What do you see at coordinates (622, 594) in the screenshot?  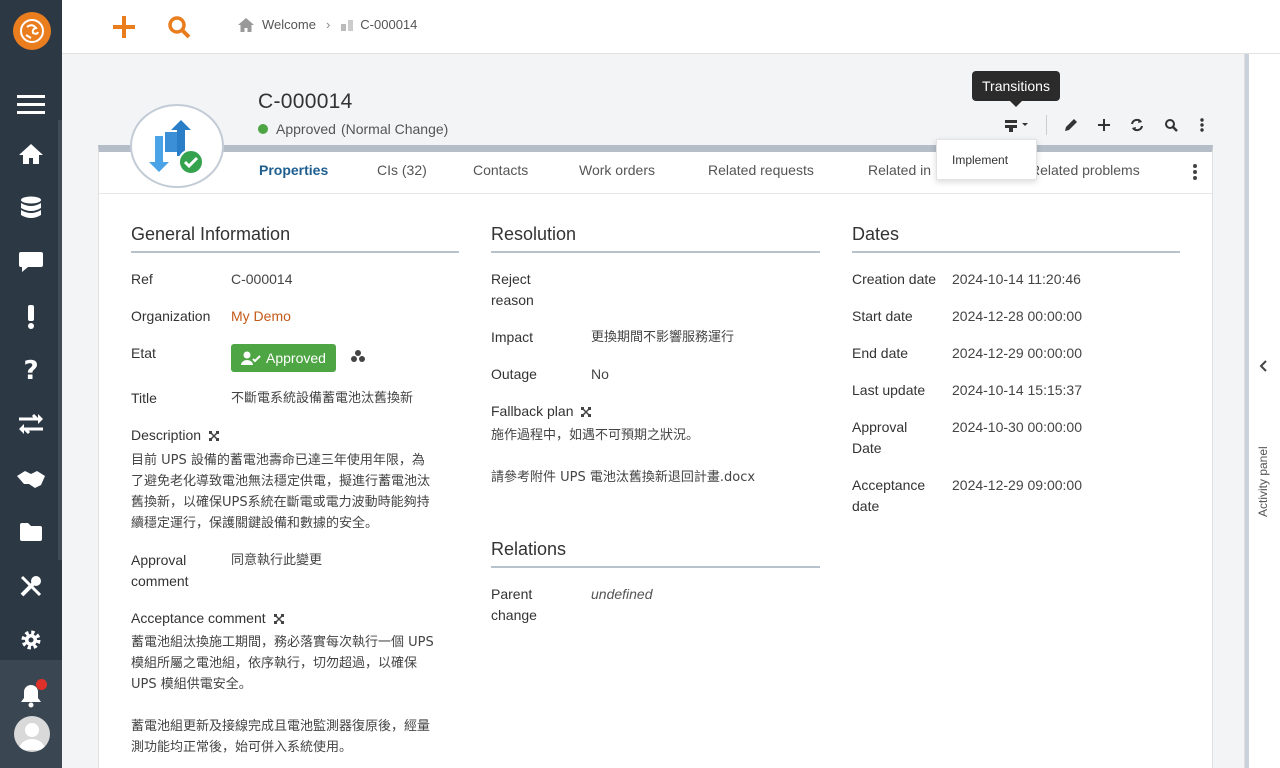 I see `parent-change-value: undefined` at bounding box center [622, 594].